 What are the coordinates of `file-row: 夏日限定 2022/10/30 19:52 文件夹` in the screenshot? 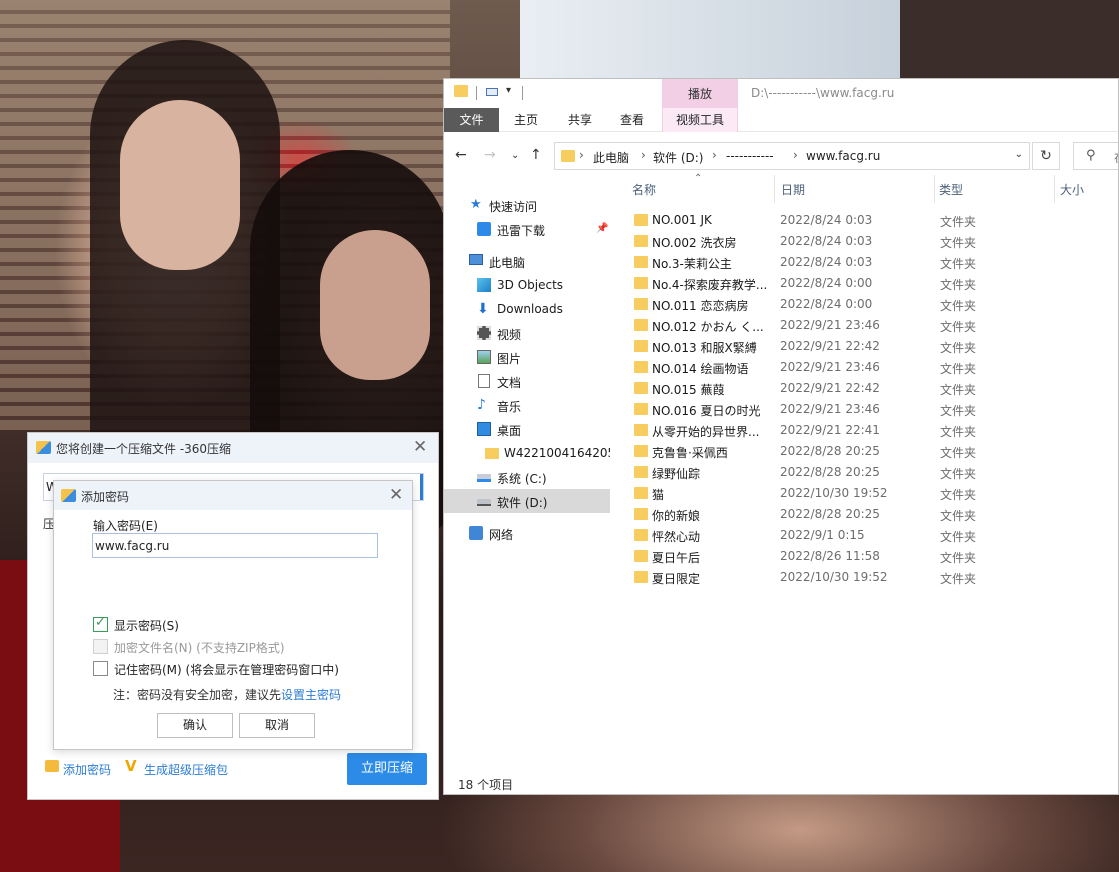 It's located at (869, 577).